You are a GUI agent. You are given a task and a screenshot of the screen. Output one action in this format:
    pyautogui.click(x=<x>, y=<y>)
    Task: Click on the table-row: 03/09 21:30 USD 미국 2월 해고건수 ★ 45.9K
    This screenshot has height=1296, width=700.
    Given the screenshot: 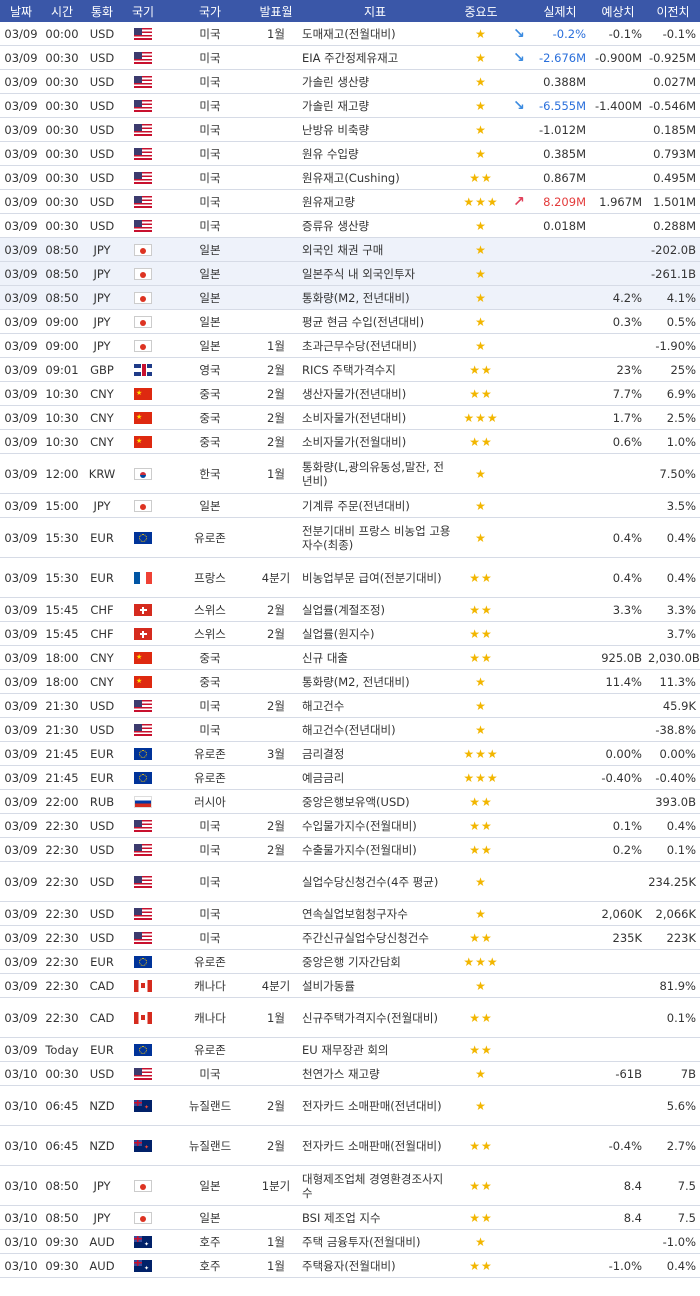 What is the action you would take?
    pyautogui.click(x=350, y=705)
    